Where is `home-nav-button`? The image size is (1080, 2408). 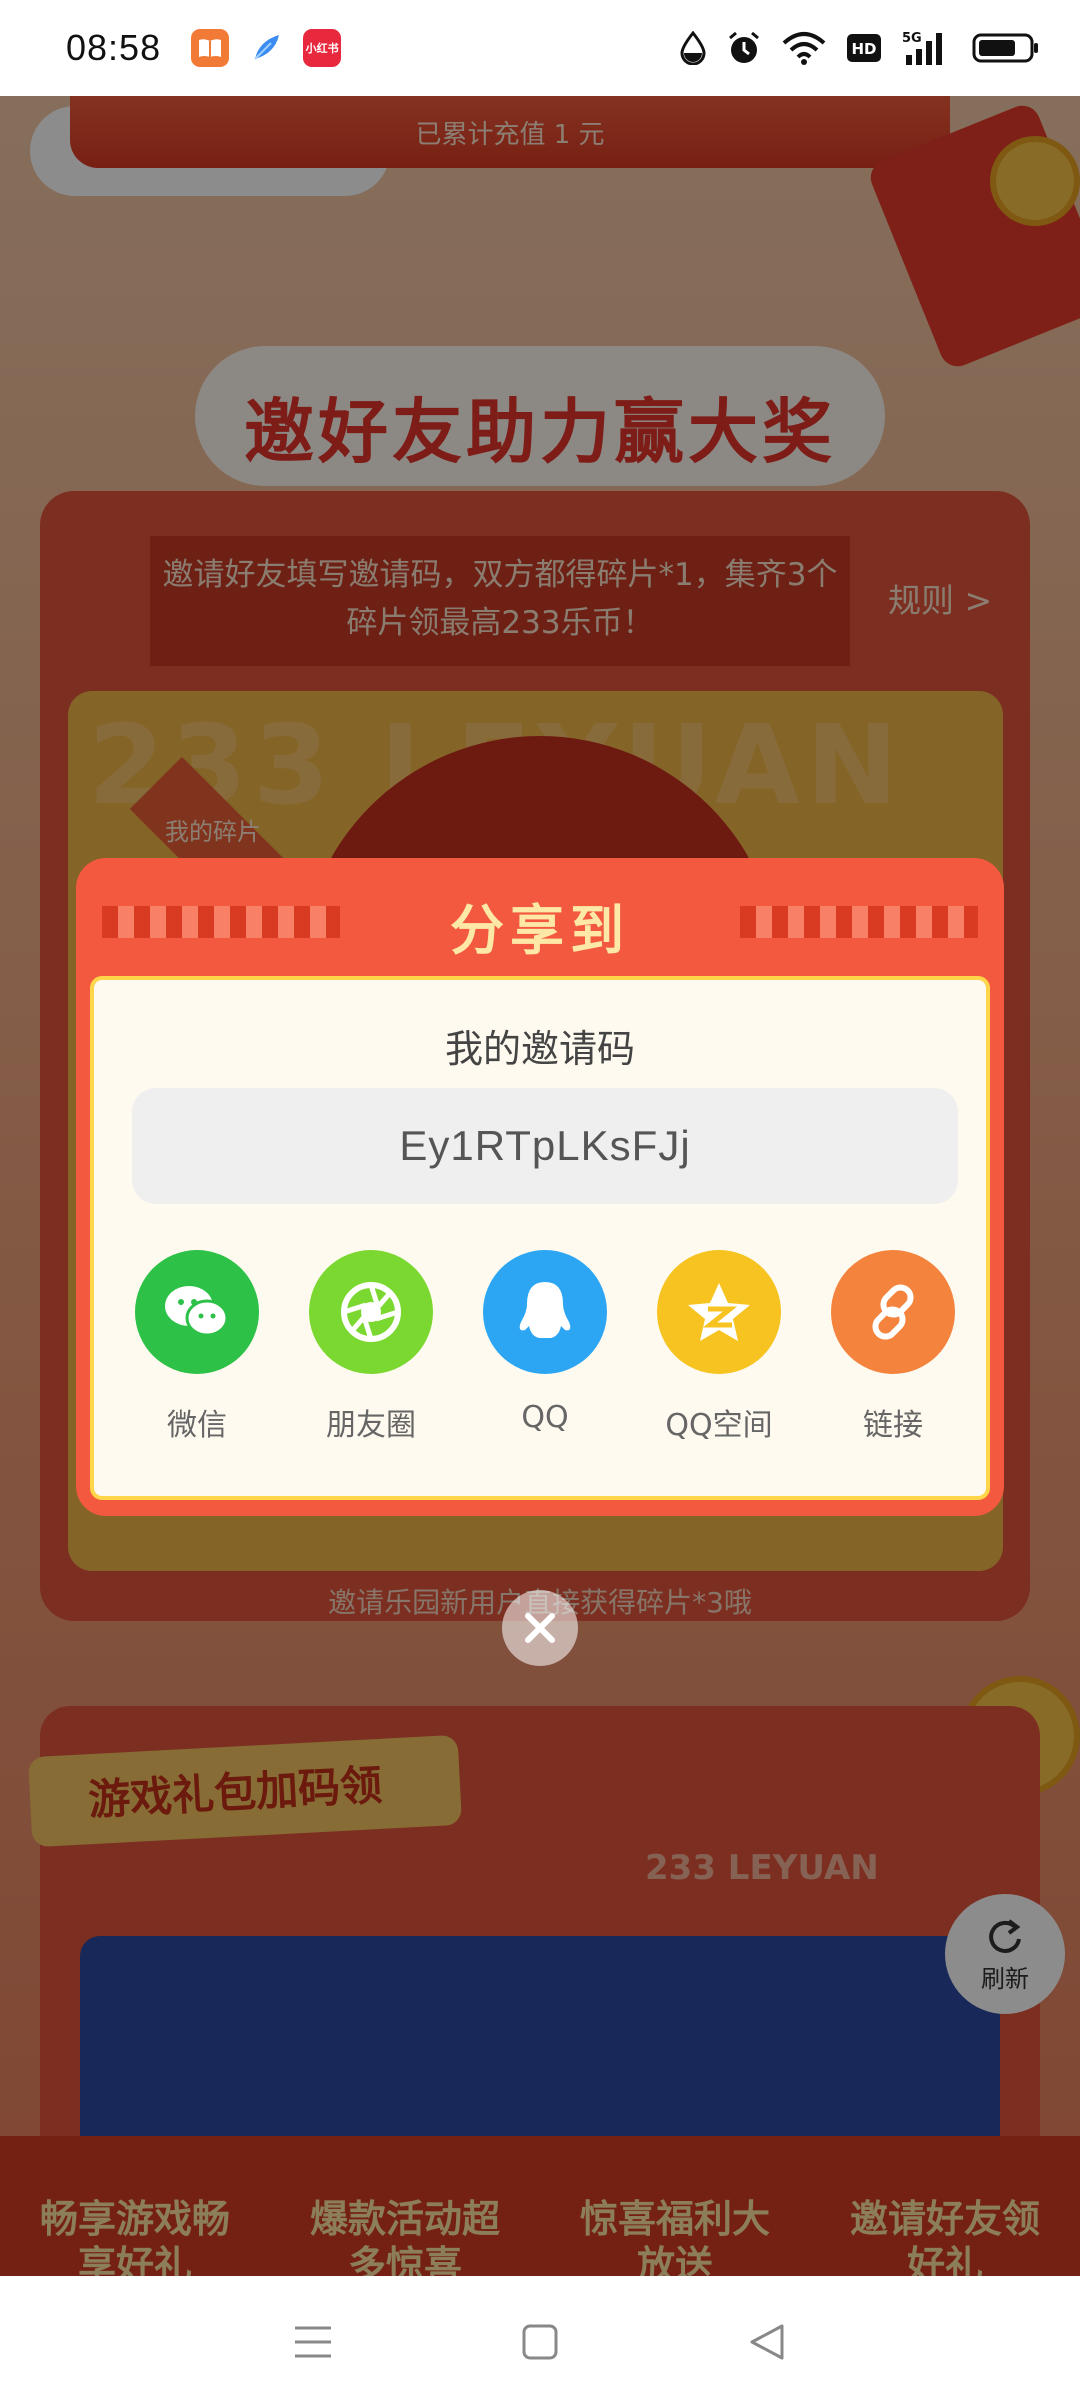 home-nav-button is located at coordinates (540, 2342).